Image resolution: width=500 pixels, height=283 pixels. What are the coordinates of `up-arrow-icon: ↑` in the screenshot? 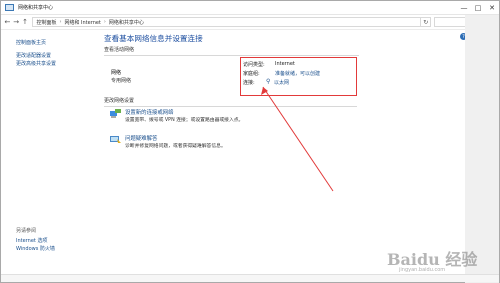 It's located at (25, 22).